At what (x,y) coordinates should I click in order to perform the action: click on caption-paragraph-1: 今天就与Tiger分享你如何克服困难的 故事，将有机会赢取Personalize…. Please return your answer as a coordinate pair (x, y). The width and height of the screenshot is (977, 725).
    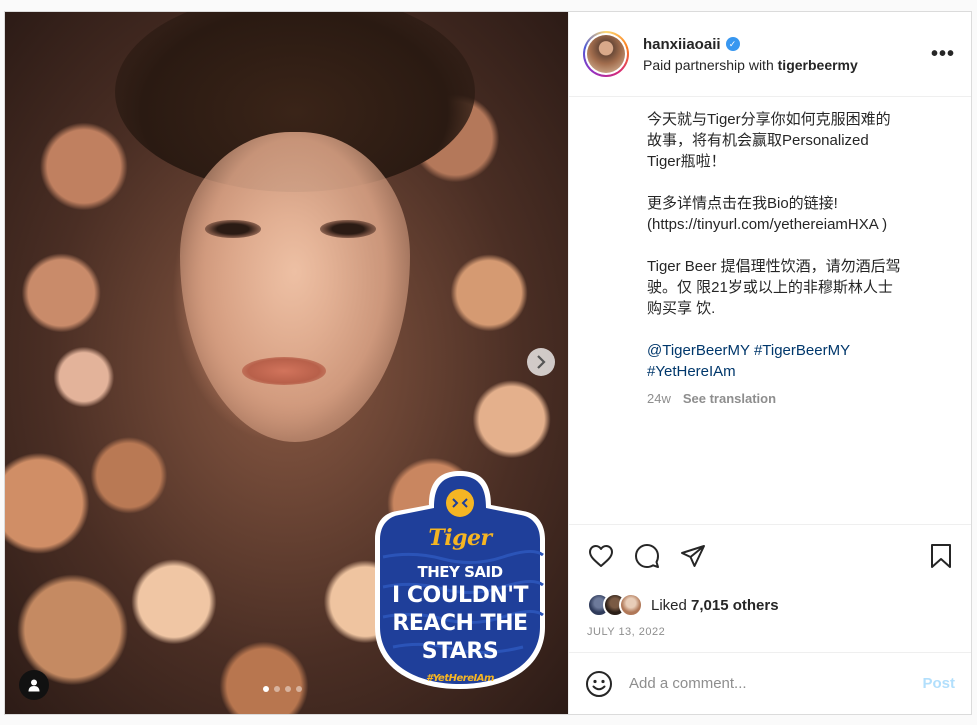
    Looking at the image, I should click on (769, 140).